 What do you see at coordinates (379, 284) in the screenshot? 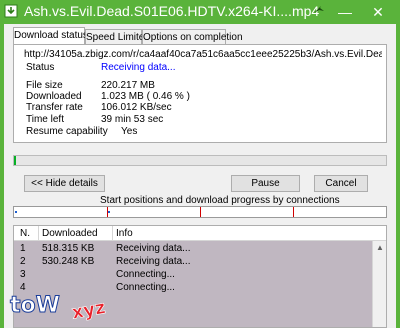
I see `table-scrollbar: ▲` at bounding box center [379, 284].